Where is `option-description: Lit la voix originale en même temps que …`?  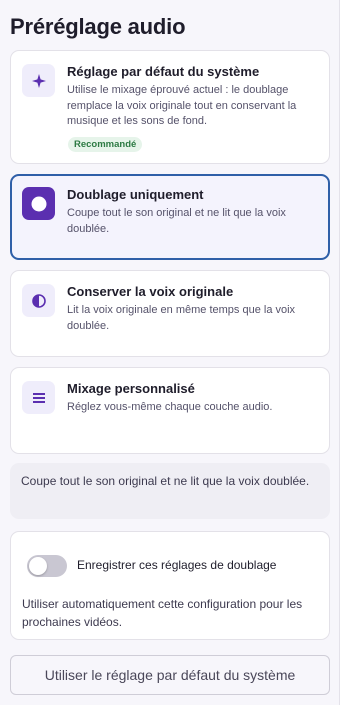
option-description: Lit la voix originale en même temps que … is located at coordinates (181, 318).